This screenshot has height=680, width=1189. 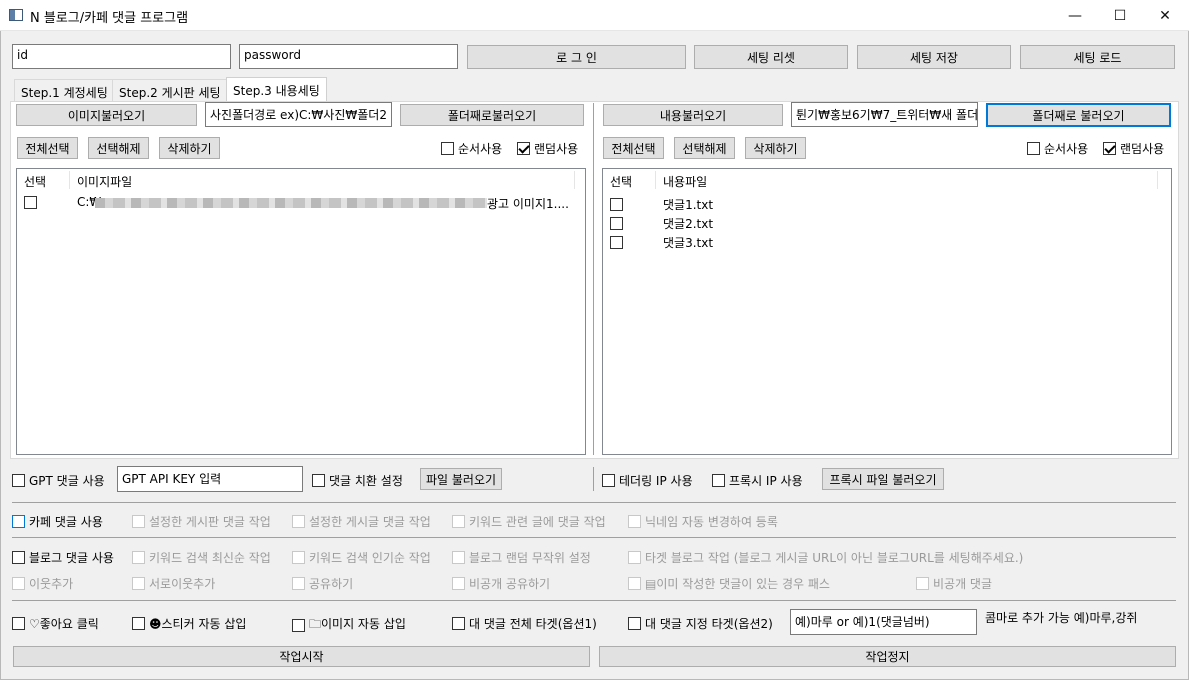 What do you see at coordinates (1057, 148) in the screenshot?
I see `right-sequential-checkbox: 순서사용` at bounding box center [1057, 148].